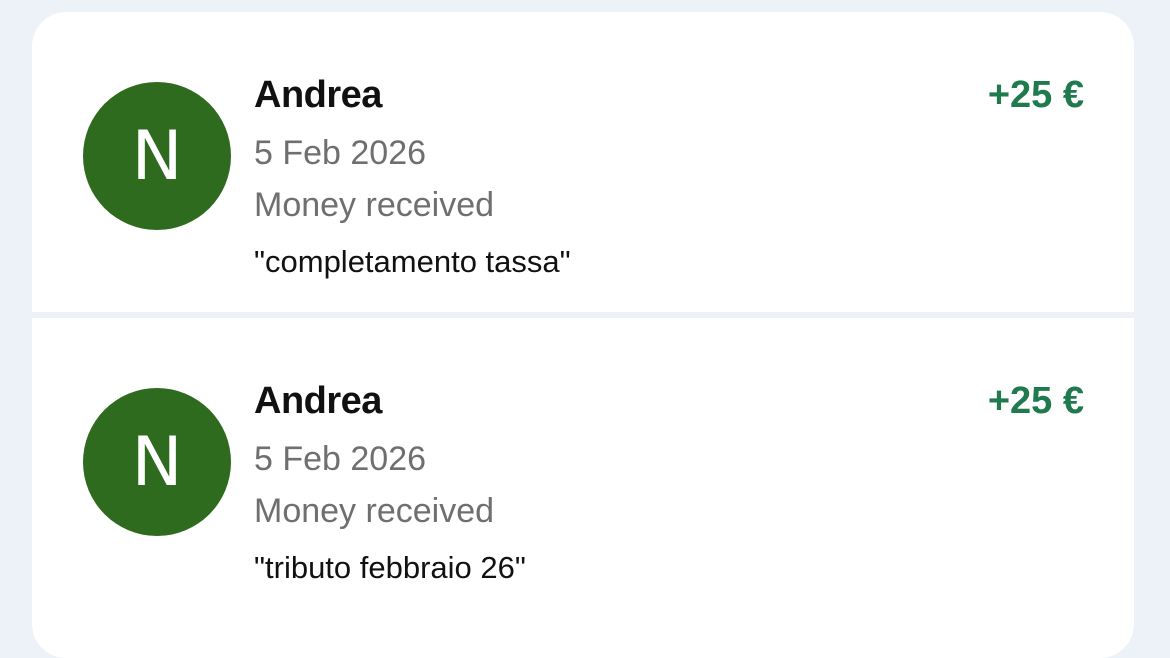 The image size is (1170, 658). Describe the element at coordinates (412, 261) in the screenshot. I see `transaction-note: "completamento tassa"` at that location.